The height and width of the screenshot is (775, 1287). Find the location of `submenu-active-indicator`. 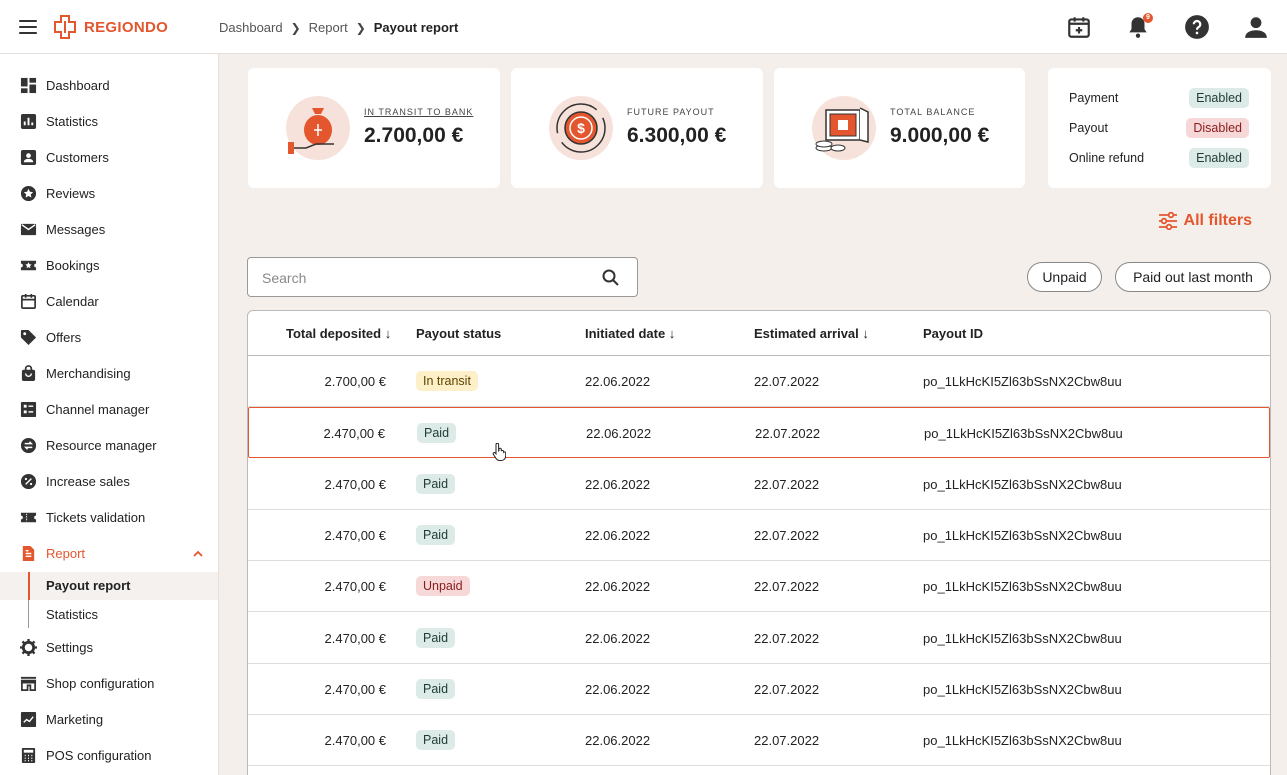

submenu-active-indicator is located at coordinates (29, 586).